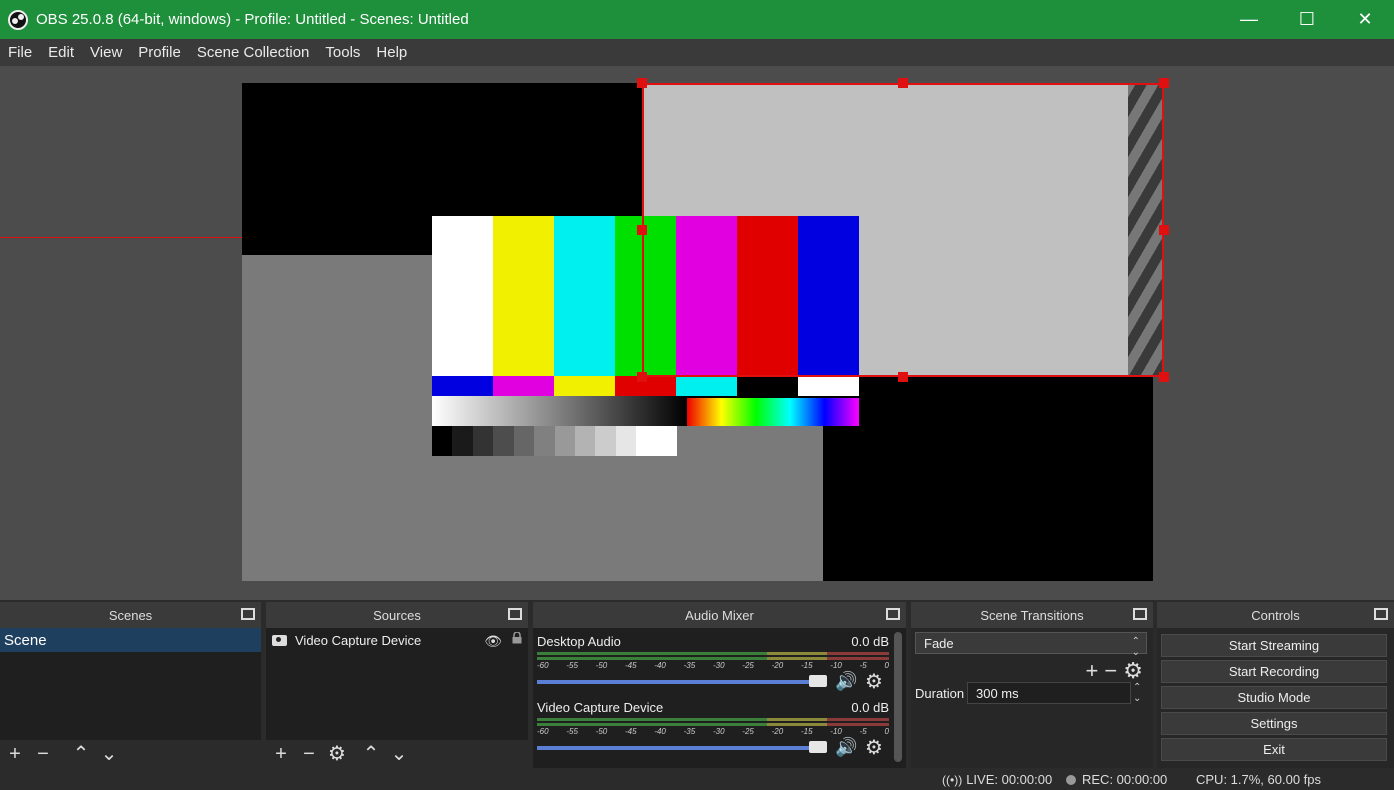 The image size is (1394, 790). What do you see at coordinates (493, 641) in the screenshot?
I see `visibility-eye-icon: 👁` at bounding box center [493, 641].